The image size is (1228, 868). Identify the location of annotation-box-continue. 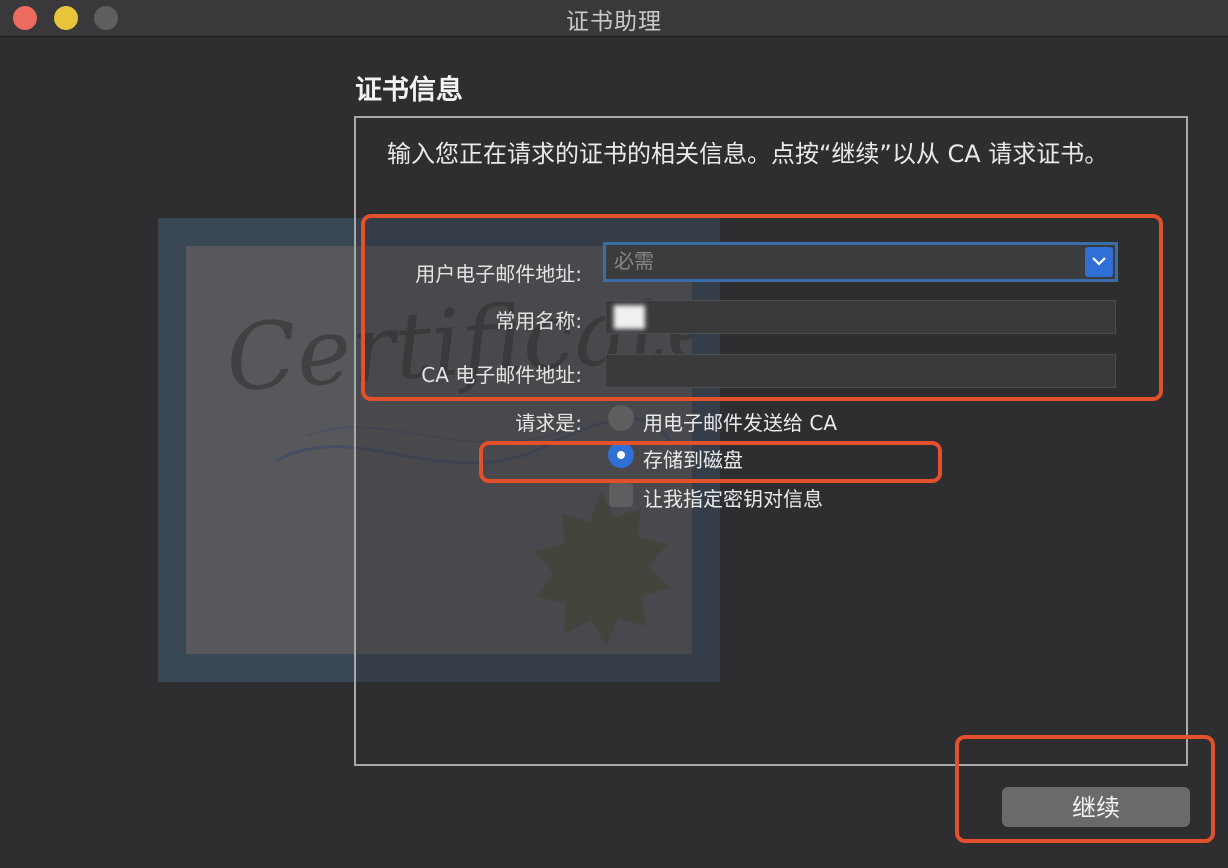
(1085, 789).